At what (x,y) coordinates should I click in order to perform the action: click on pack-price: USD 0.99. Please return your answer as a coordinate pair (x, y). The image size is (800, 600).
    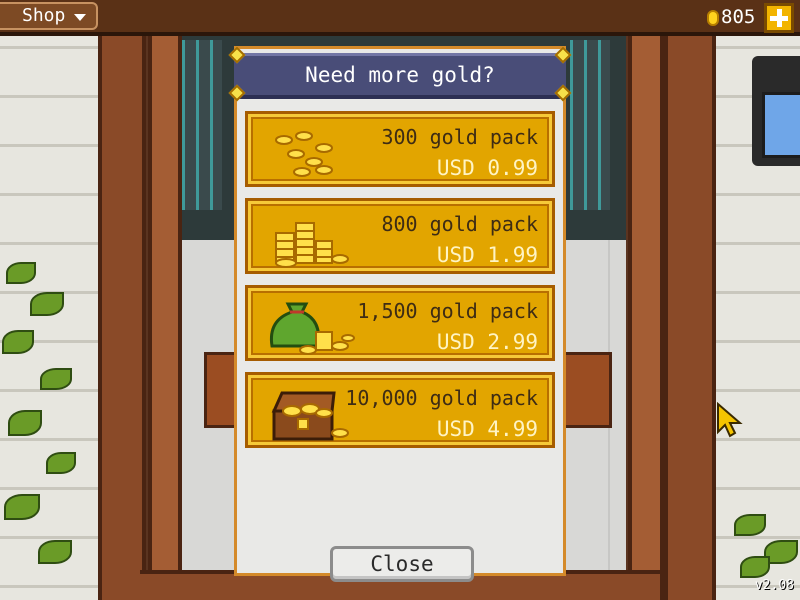
    Looking at the image, I should click on (487, 168).